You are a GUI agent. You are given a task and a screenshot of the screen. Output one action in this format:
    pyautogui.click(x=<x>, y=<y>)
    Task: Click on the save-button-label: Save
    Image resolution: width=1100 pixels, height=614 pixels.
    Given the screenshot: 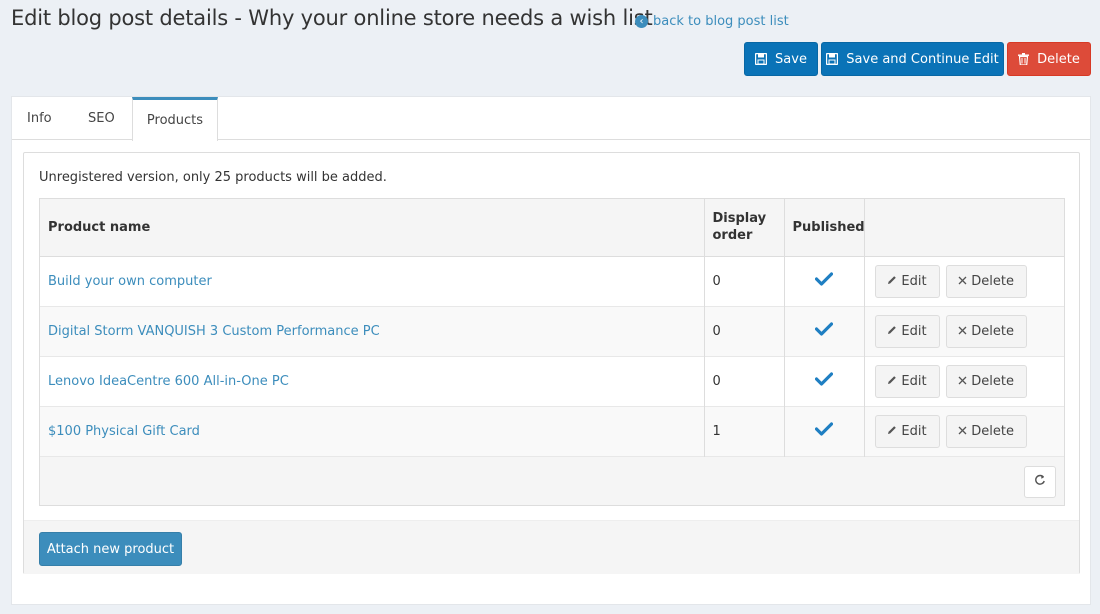 What is the action you would take?
    pyautogui.click(x=791, y=59)
    